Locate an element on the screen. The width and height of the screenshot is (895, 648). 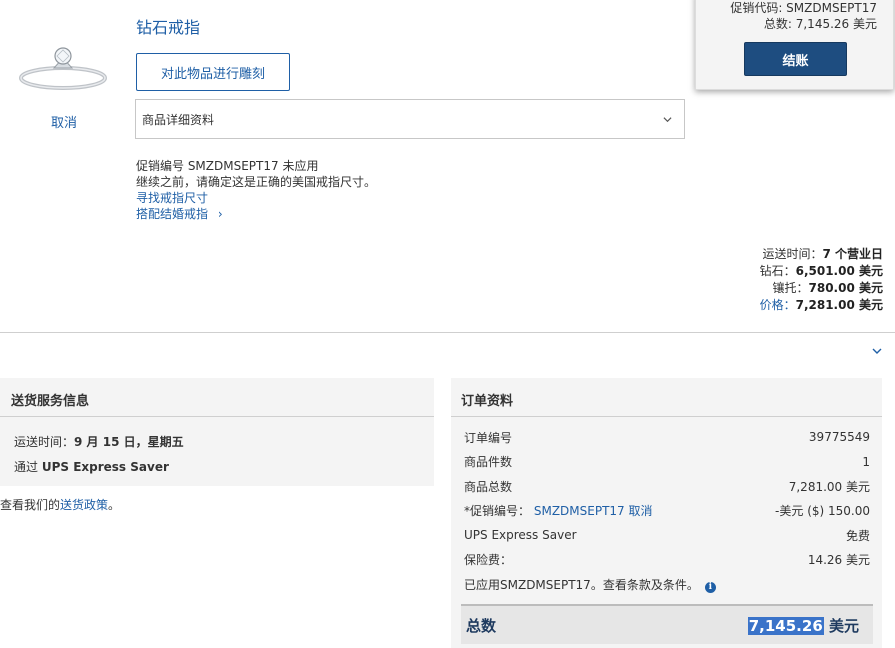
promo-not-applied-text: 促销编号 SMZDMSEPT17 未应用 is located at coordinates (227, 166).